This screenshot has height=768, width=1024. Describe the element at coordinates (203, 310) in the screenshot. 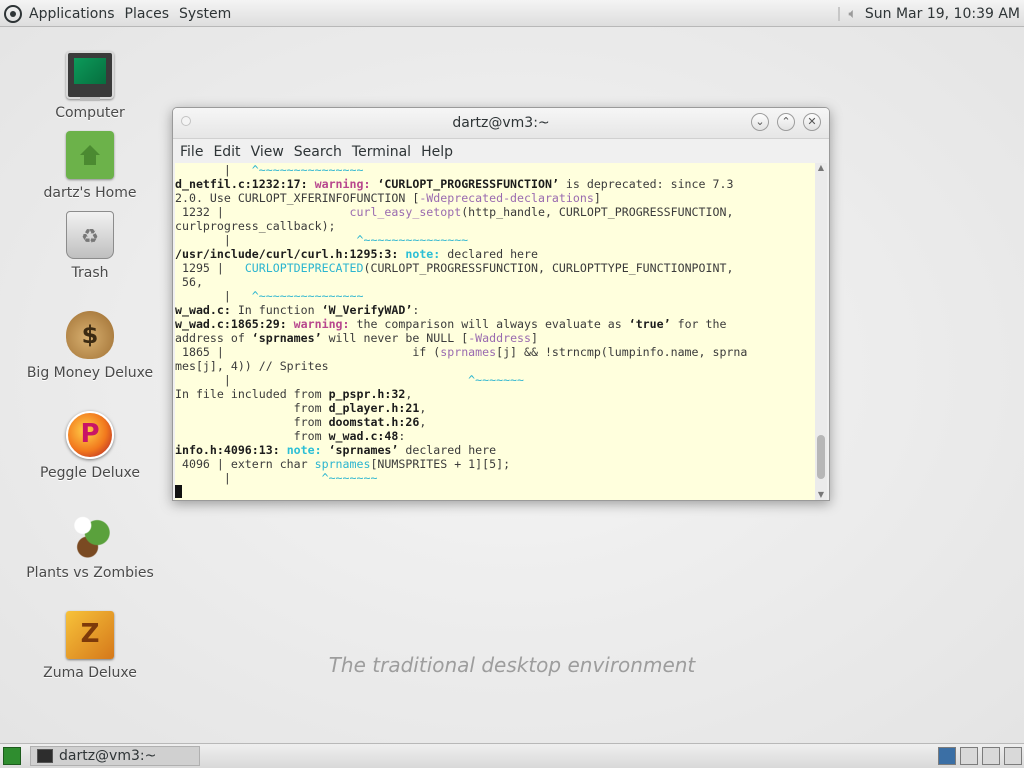

I see `terminal-segment: w_wad.c:` at that location.